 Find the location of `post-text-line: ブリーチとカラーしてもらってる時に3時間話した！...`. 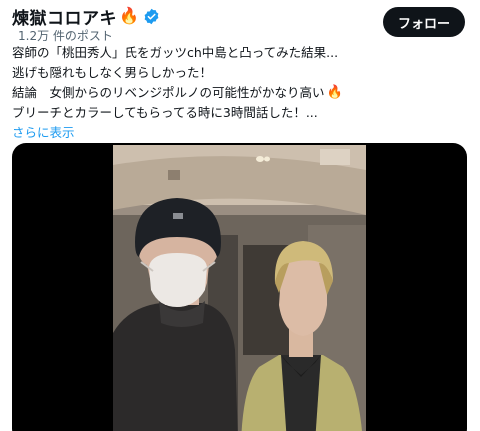

post-text-line: ブリーチとカラーしてもらってる時に3時間話した！... is located at coordinates (165, 112).